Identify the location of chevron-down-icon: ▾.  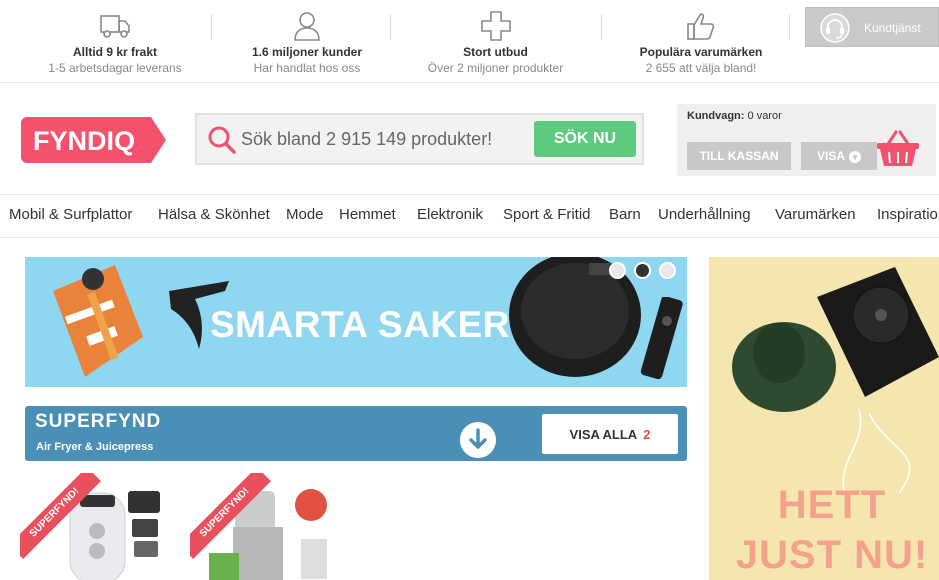
(855, 156).